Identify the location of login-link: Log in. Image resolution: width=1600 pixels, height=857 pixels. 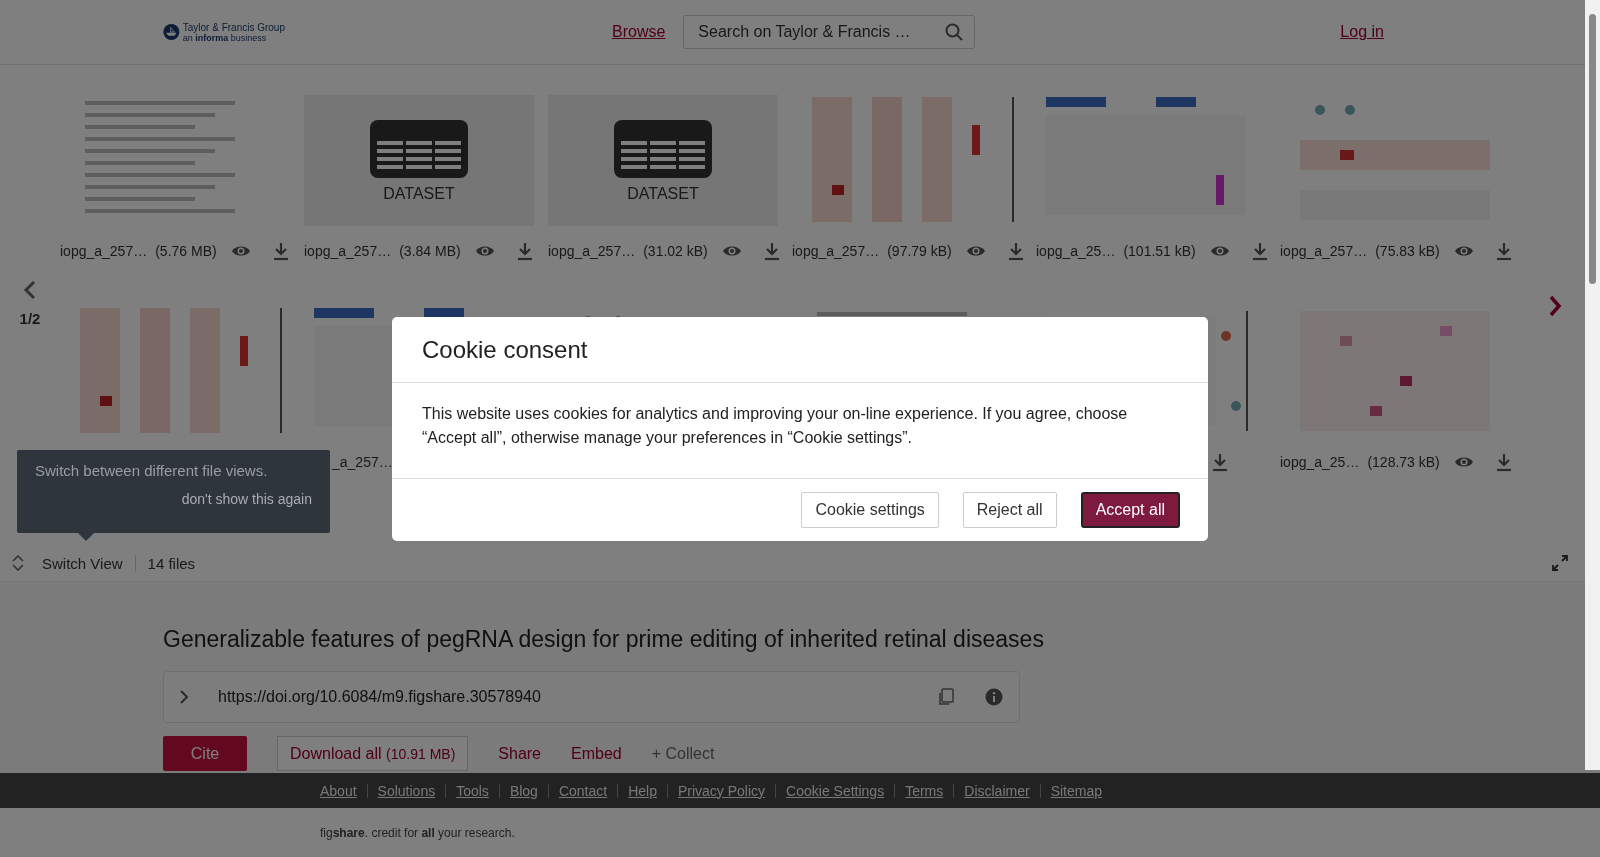
(1362, 32).